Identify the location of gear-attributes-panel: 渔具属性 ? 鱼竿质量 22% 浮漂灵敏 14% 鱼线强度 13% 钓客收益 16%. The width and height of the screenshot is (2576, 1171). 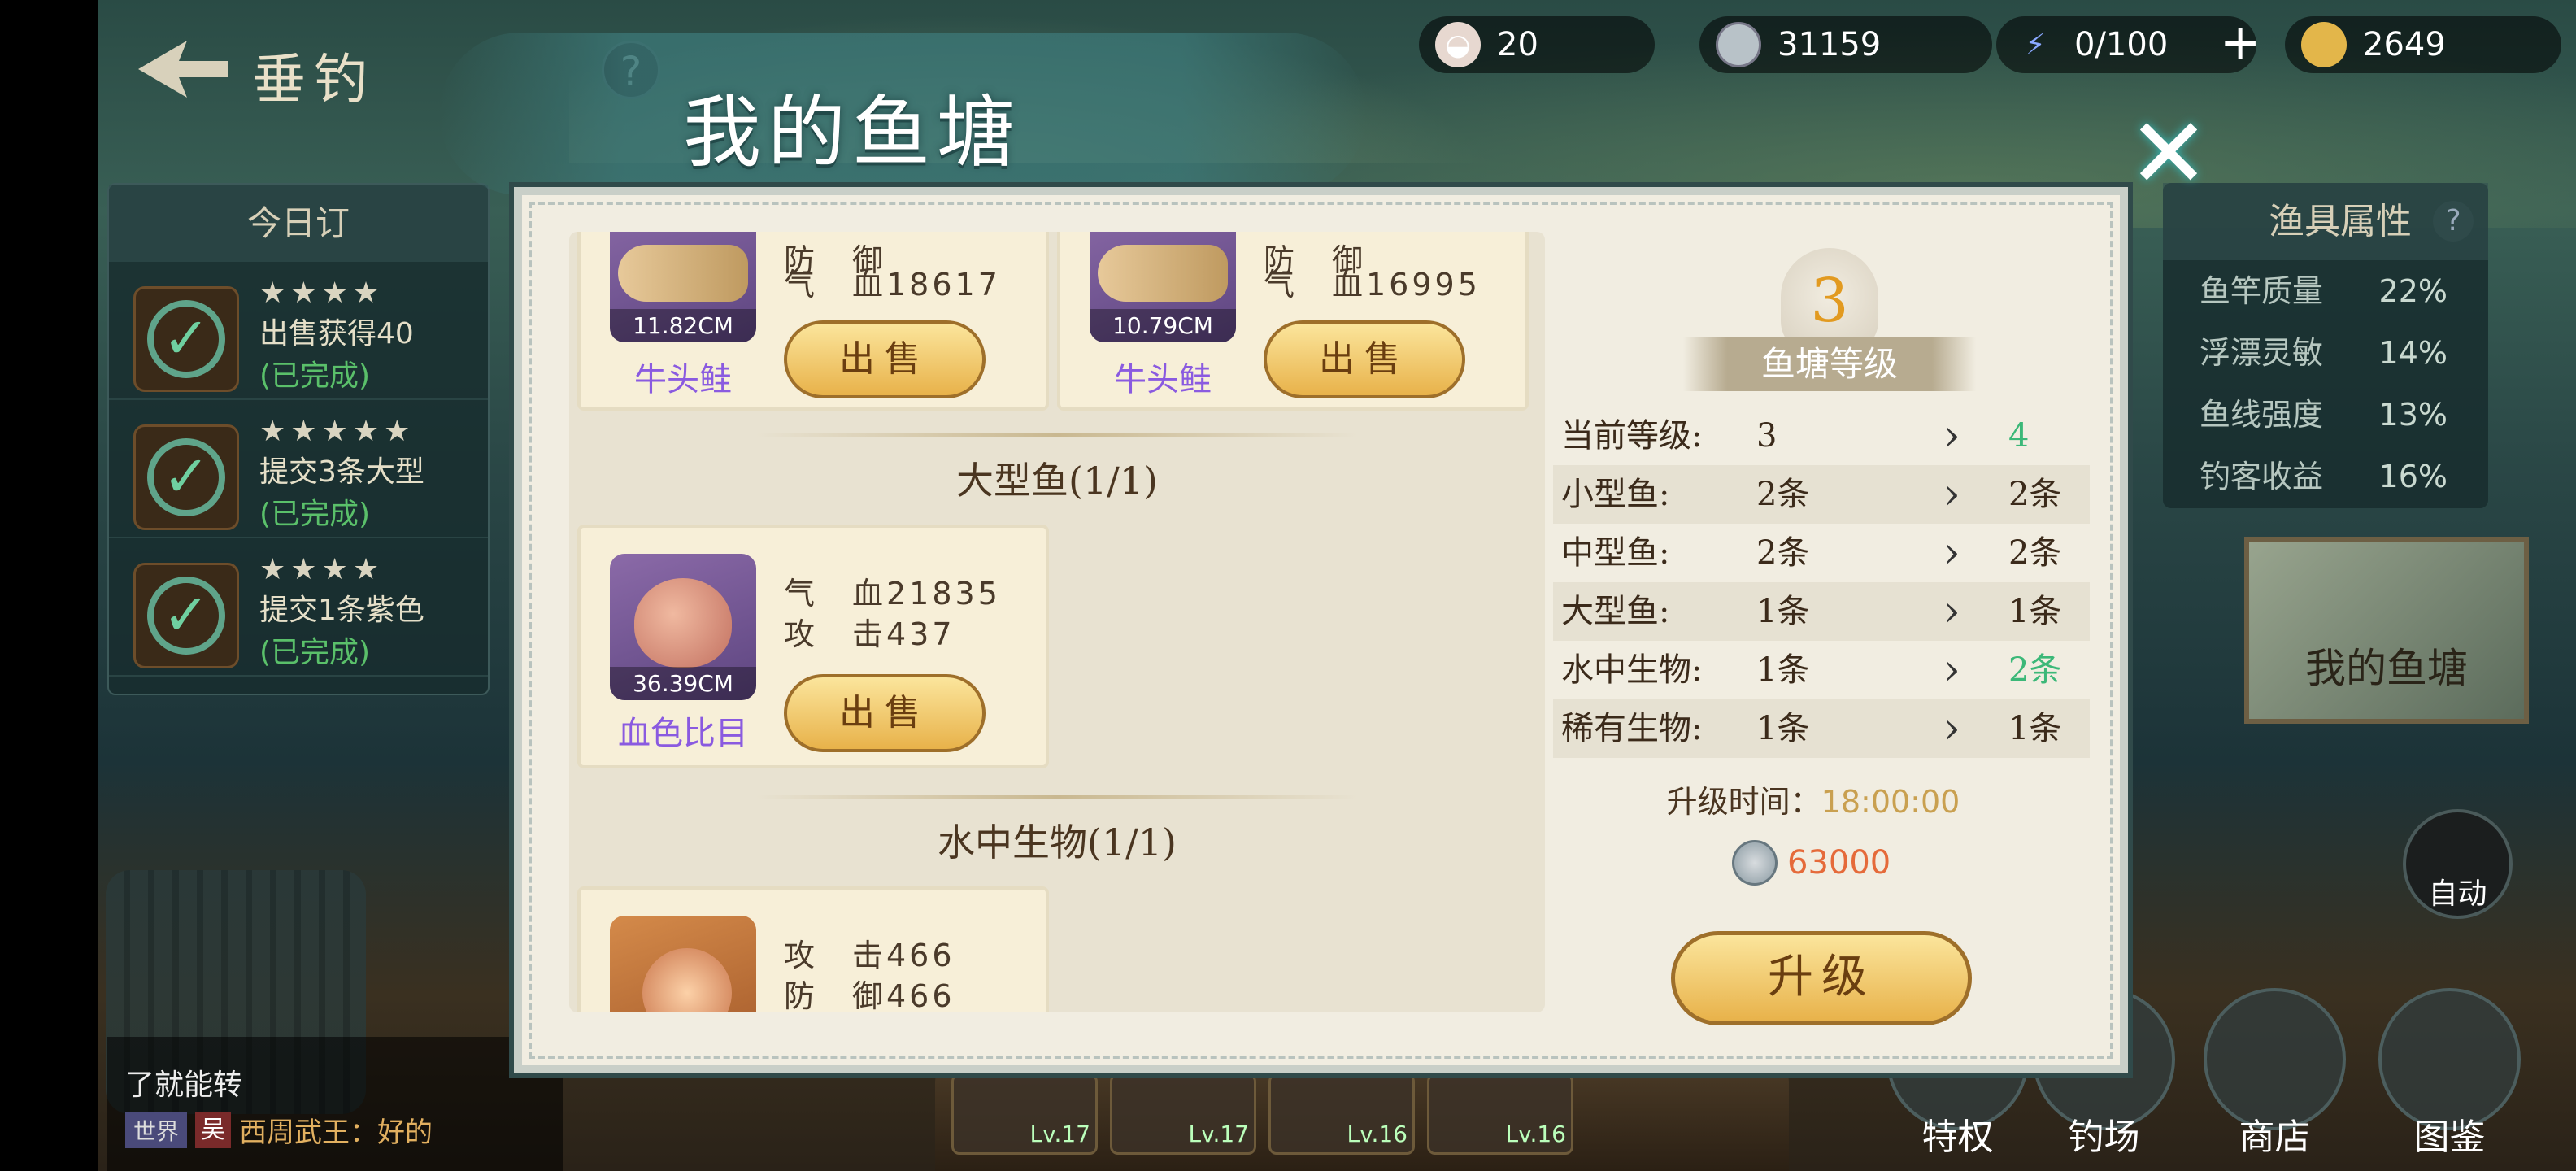
(2326, 345).